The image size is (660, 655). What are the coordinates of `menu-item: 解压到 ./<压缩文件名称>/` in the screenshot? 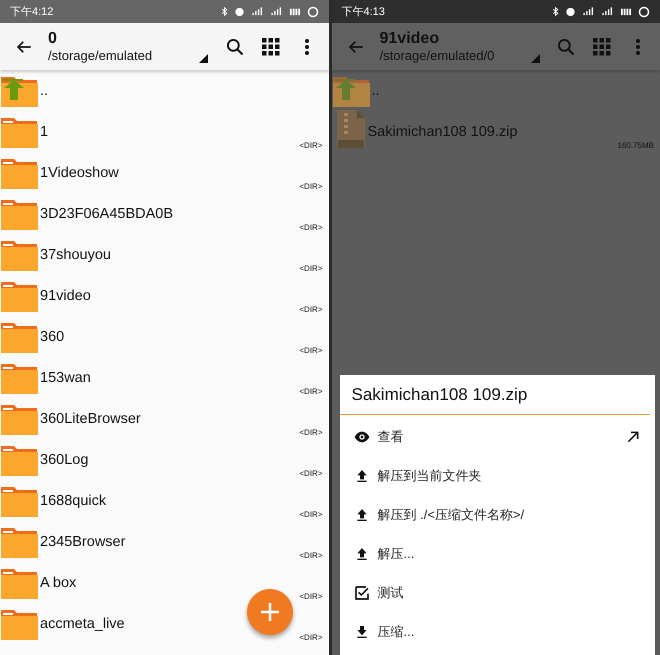 It's located at (497, 514).